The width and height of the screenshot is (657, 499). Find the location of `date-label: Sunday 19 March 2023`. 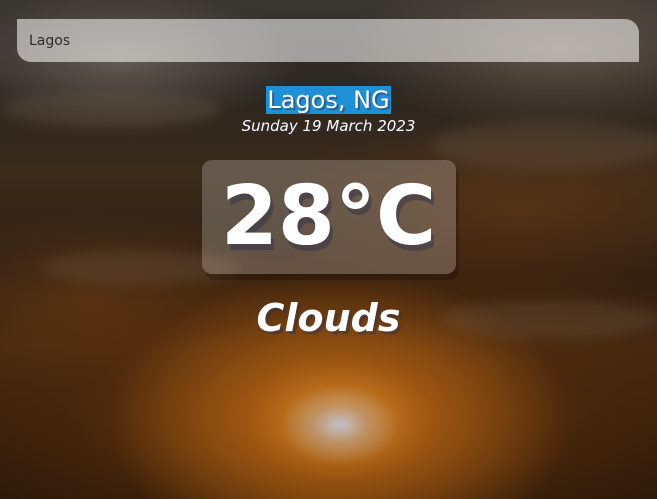

date-label: Sunday 19 March 2023 is located at coordinates (328, 126).